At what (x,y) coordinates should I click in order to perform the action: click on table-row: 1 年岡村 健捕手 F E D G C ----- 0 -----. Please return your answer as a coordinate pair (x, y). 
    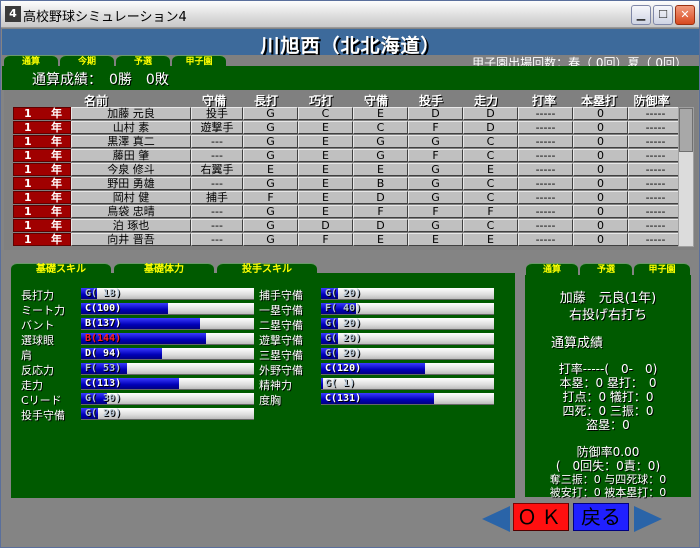
    Looking at the image, I should click on (348, 197).